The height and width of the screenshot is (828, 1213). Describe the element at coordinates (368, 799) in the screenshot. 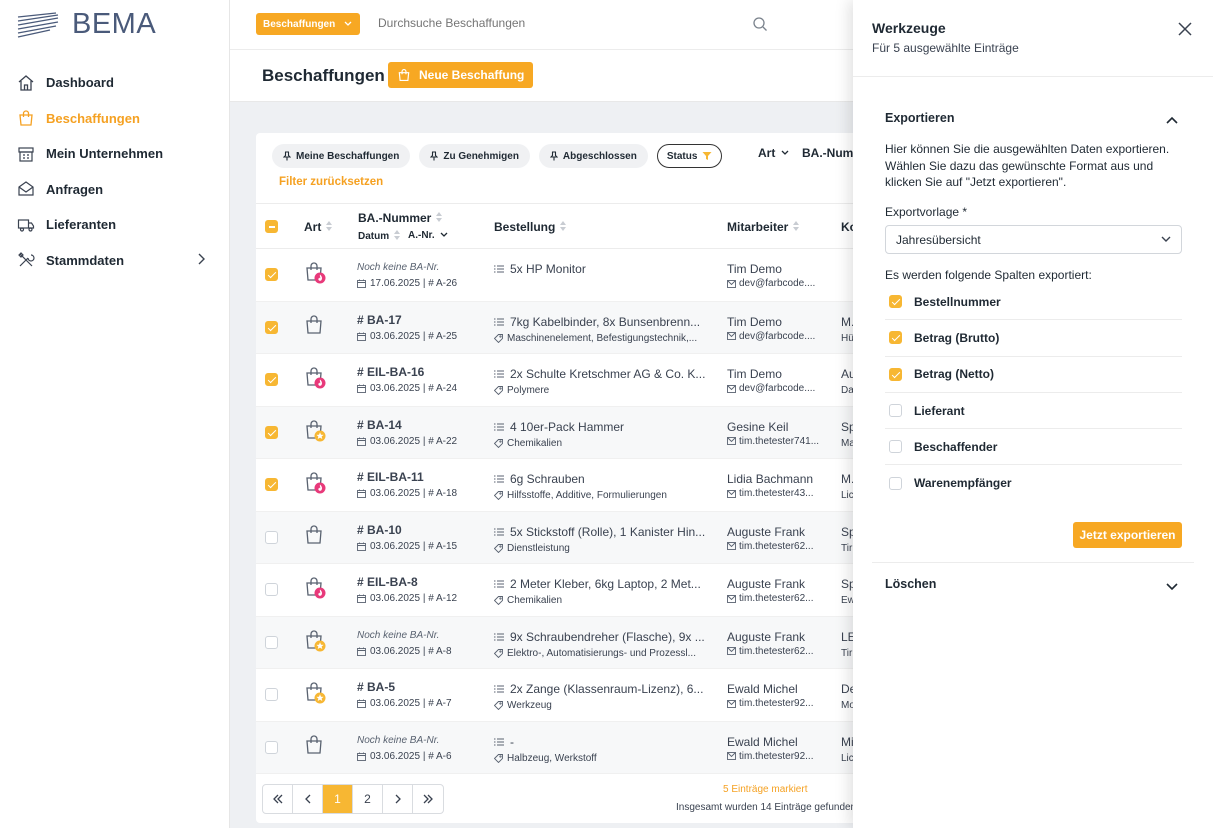

I see `page-button-2: 2` at that location.